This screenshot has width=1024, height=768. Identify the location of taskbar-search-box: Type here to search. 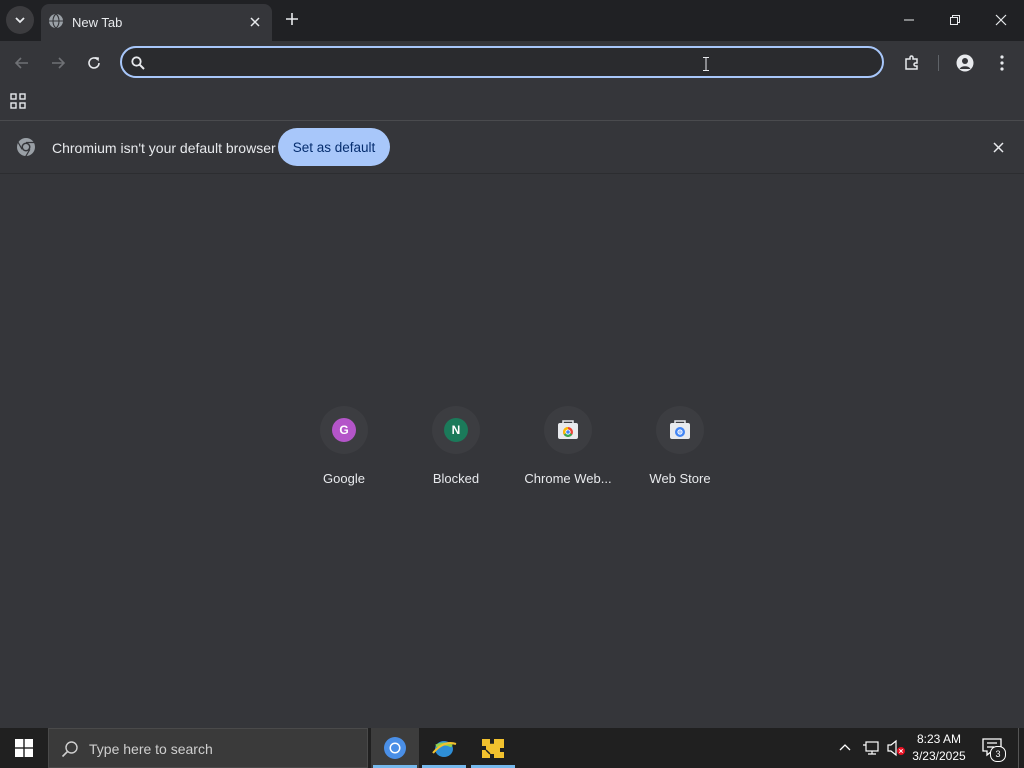
(208, 748).